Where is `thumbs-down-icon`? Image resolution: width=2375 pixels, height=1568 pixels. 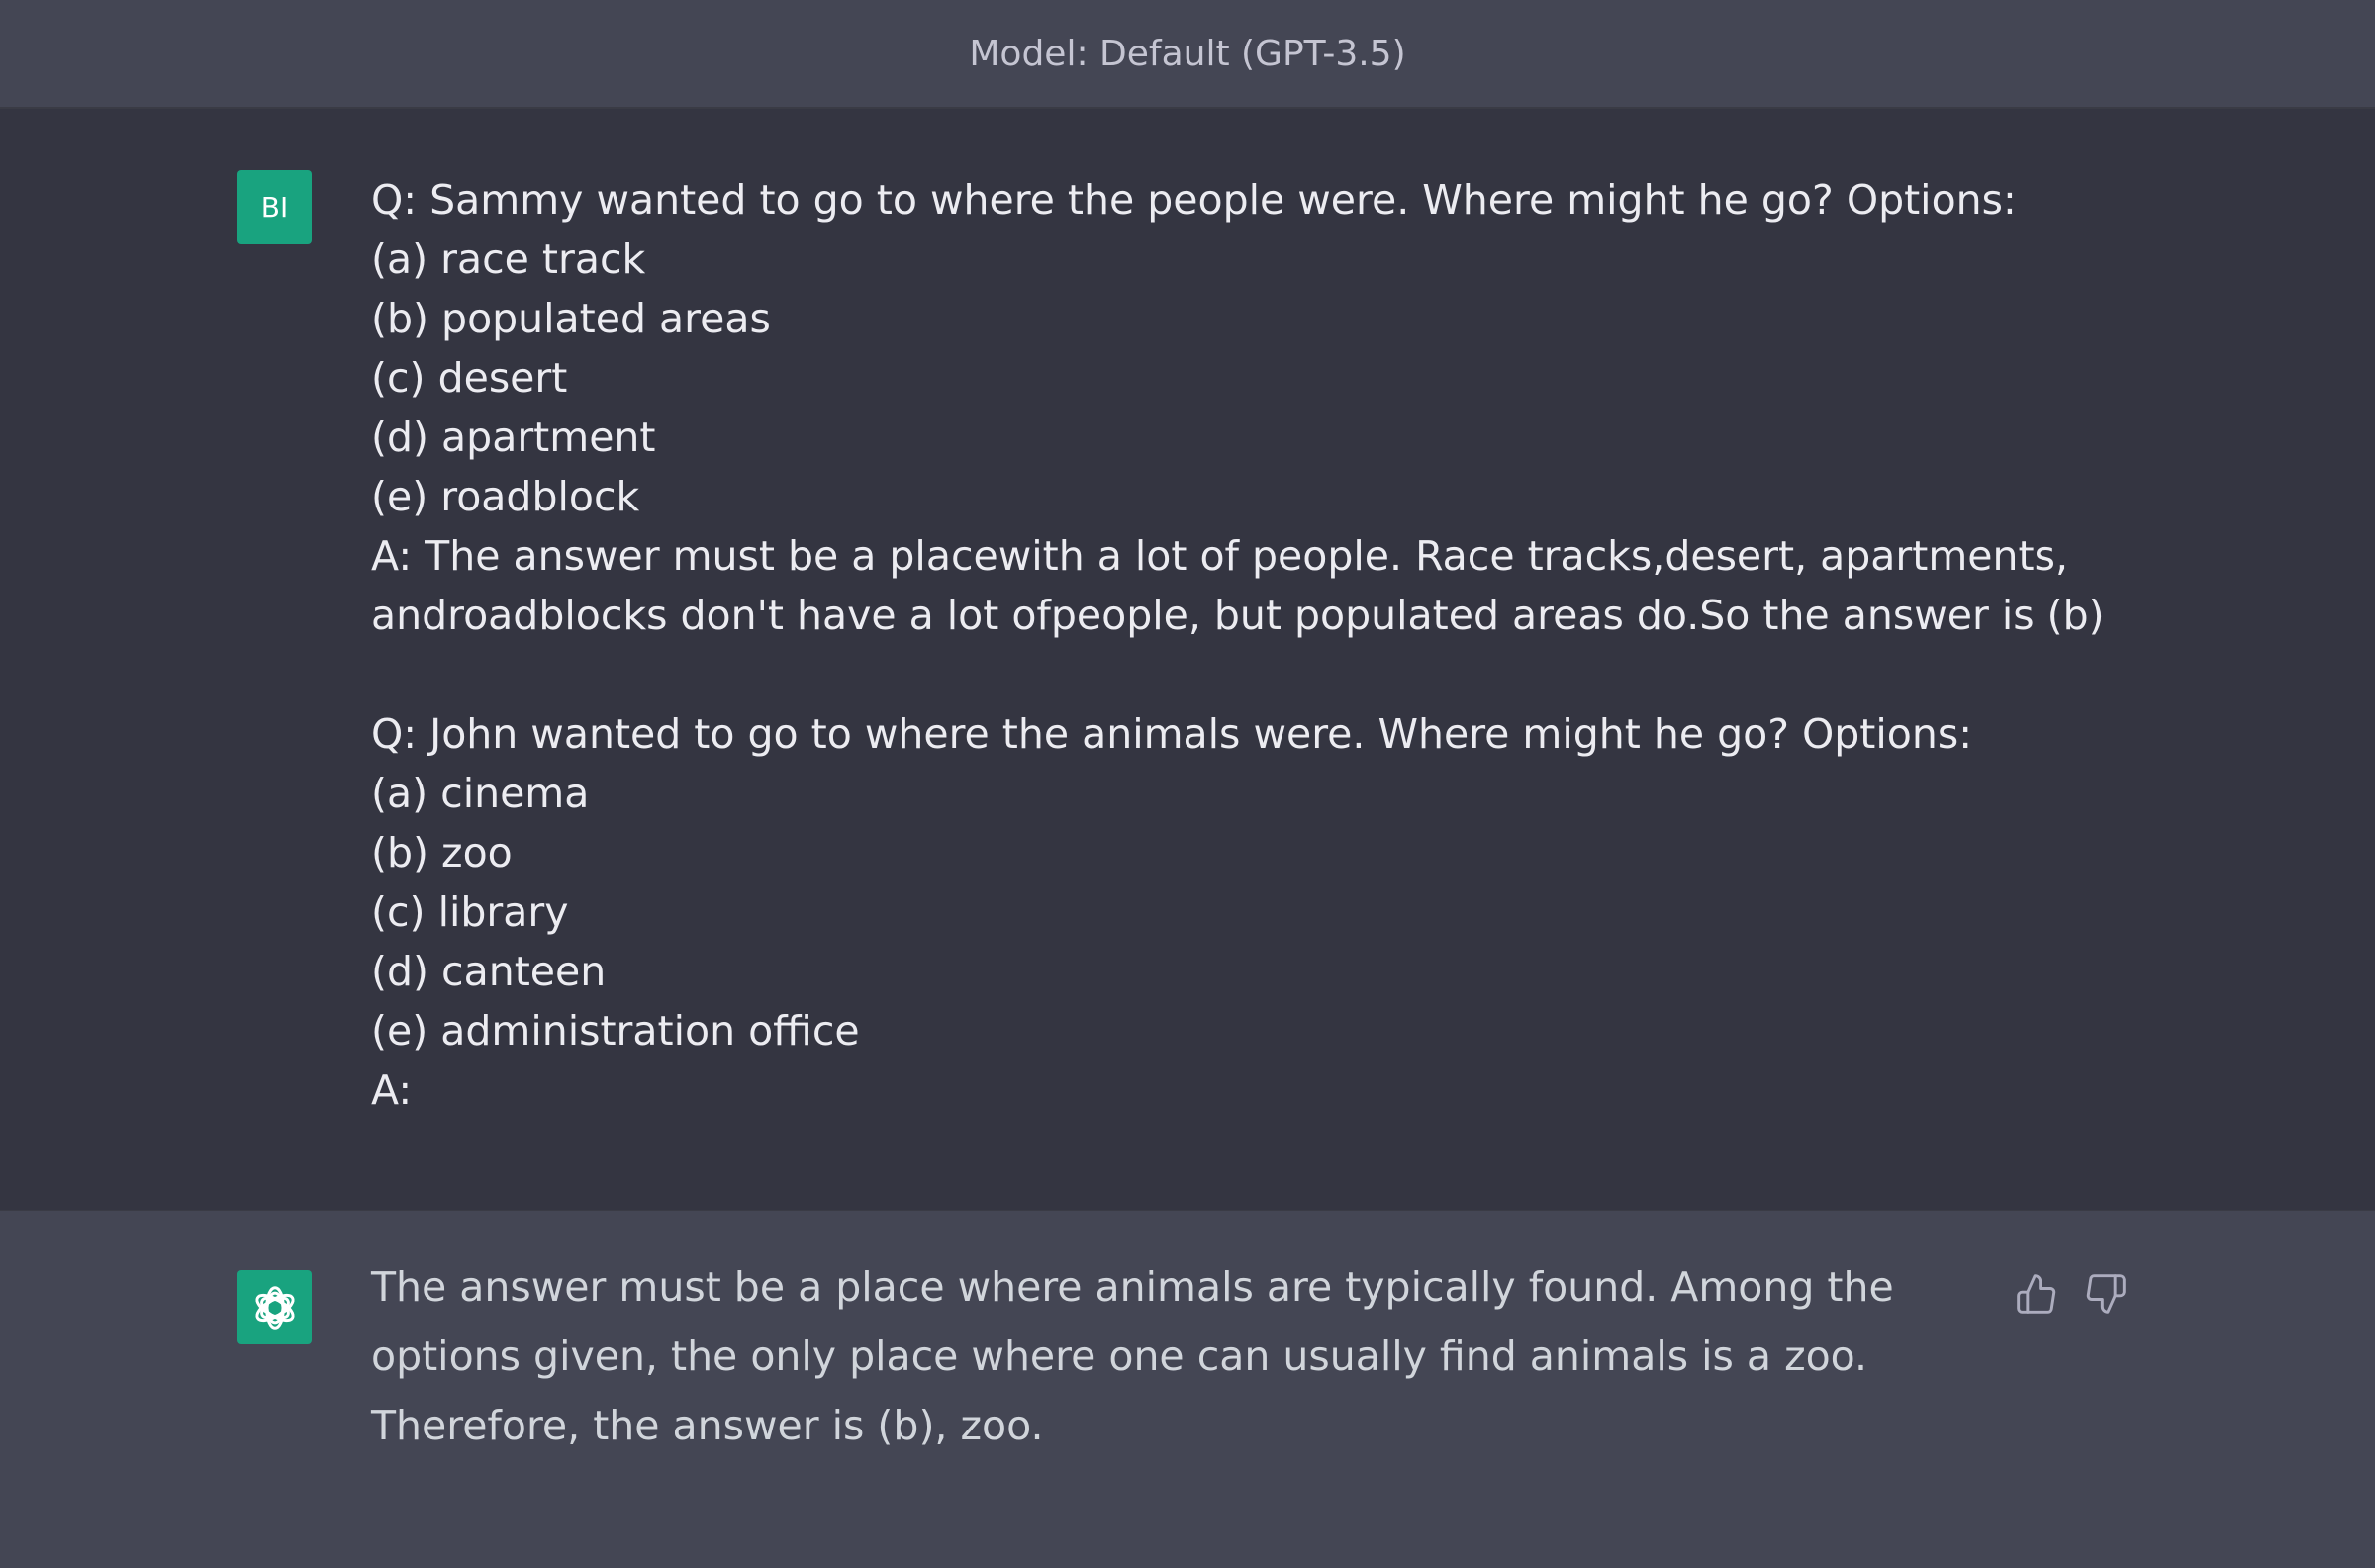 thumbs-down-icon is located at coordinates (2106, 1294).